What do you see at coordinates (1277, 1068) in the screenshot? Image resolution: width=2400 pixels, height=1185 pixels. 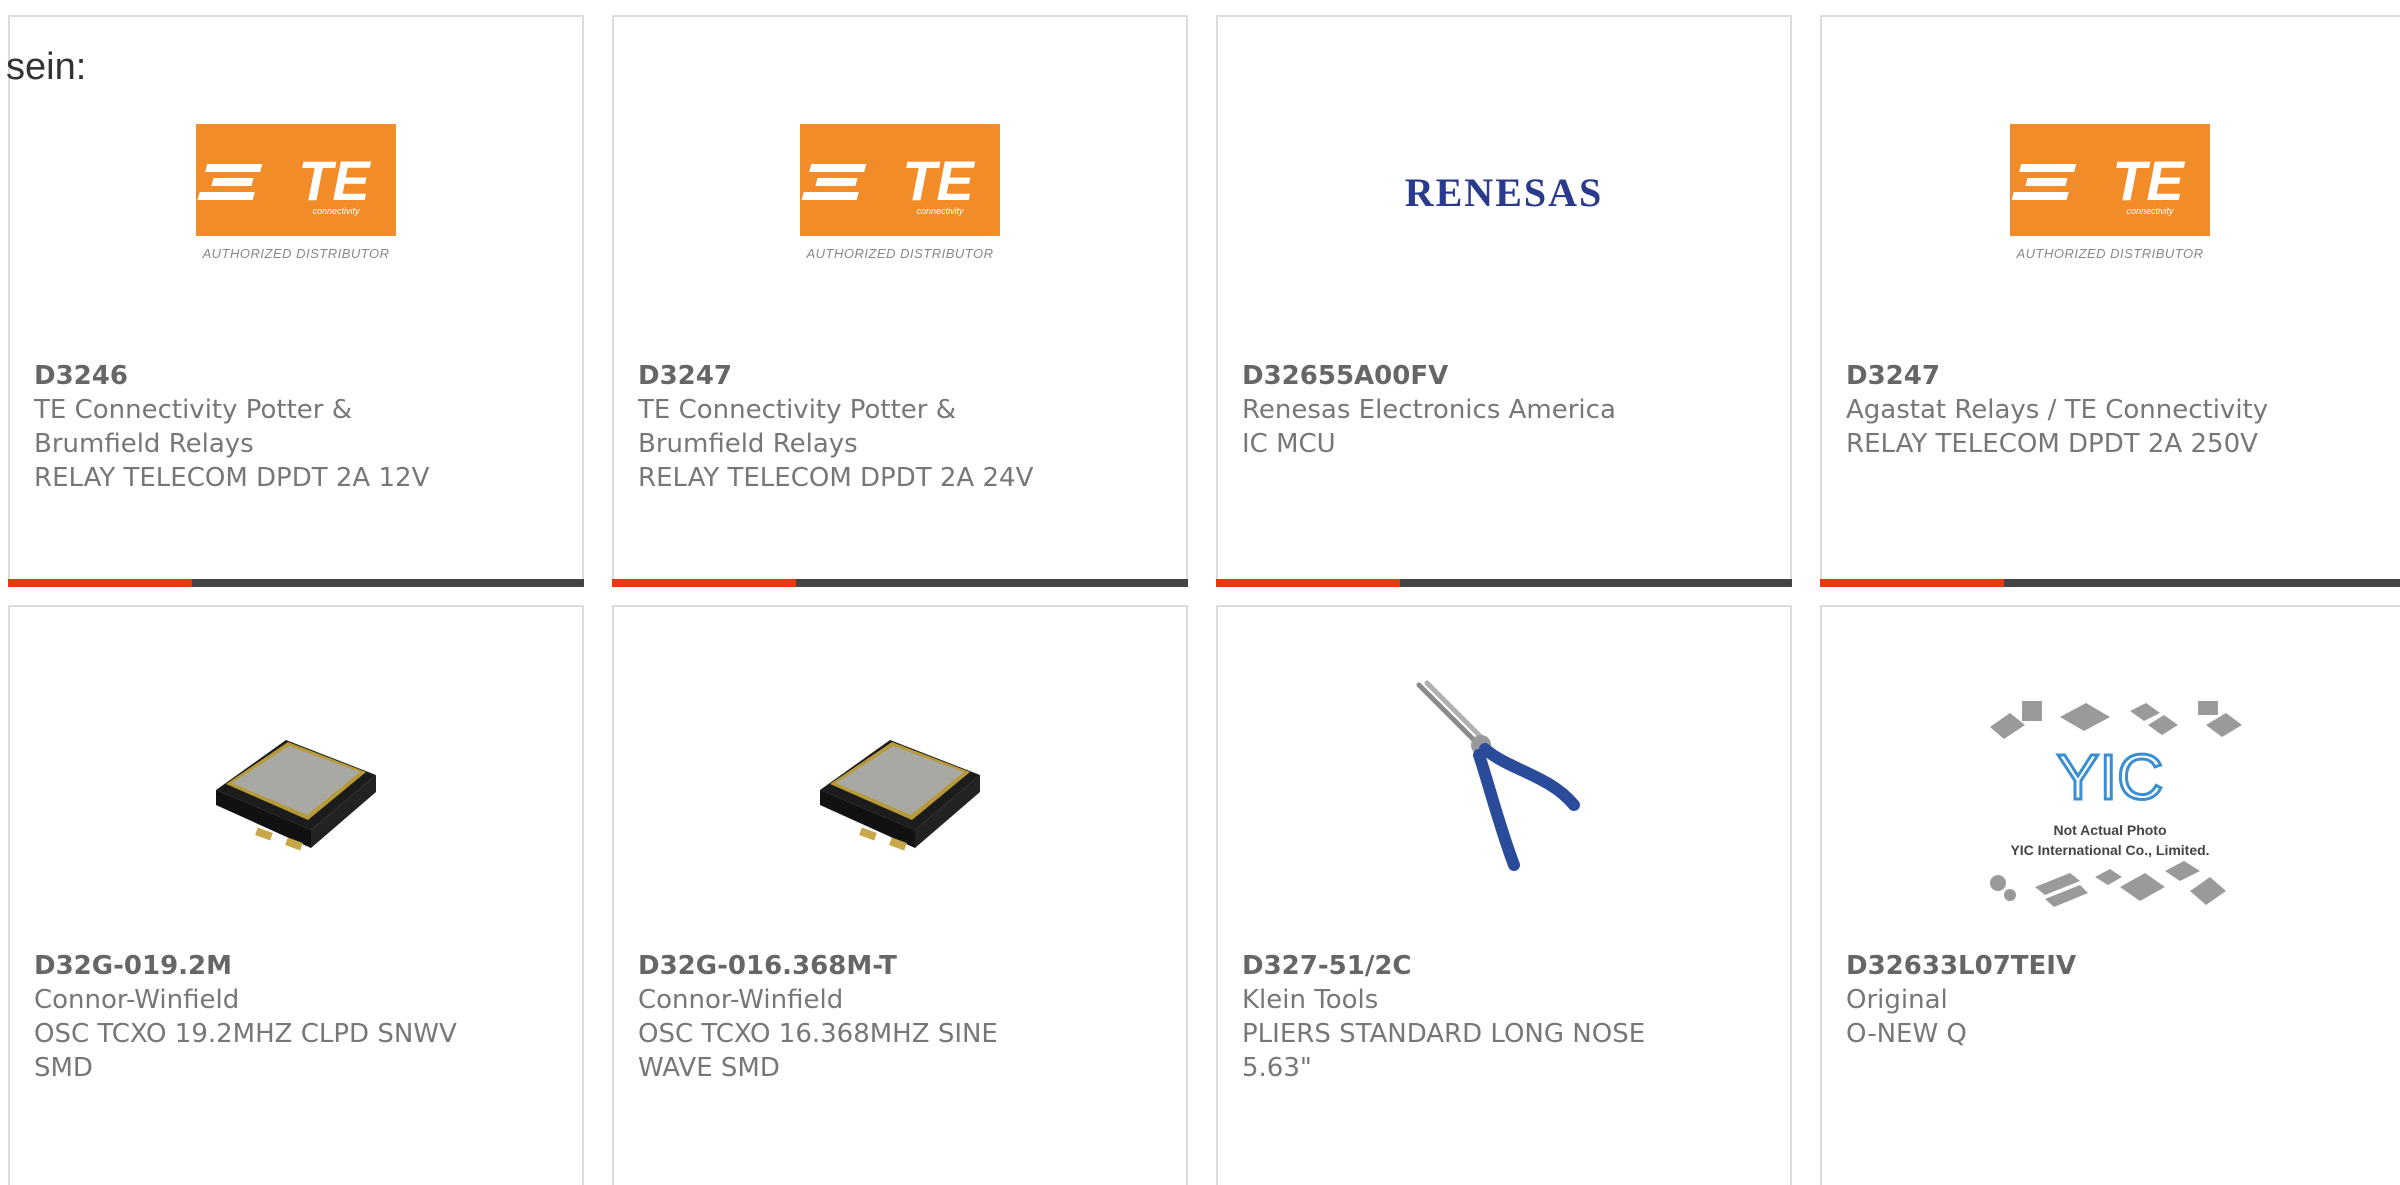 I see `description-cont: 5.63"` at bounding box center [1277, 1068].